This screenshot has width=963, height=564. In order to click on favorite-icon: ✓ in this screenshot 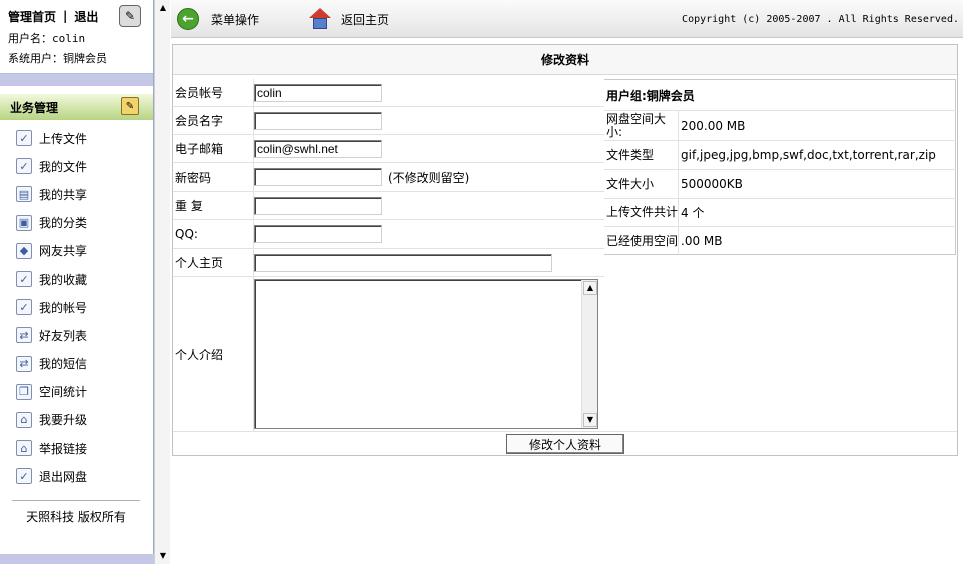, I will do `click(24, 279)`.